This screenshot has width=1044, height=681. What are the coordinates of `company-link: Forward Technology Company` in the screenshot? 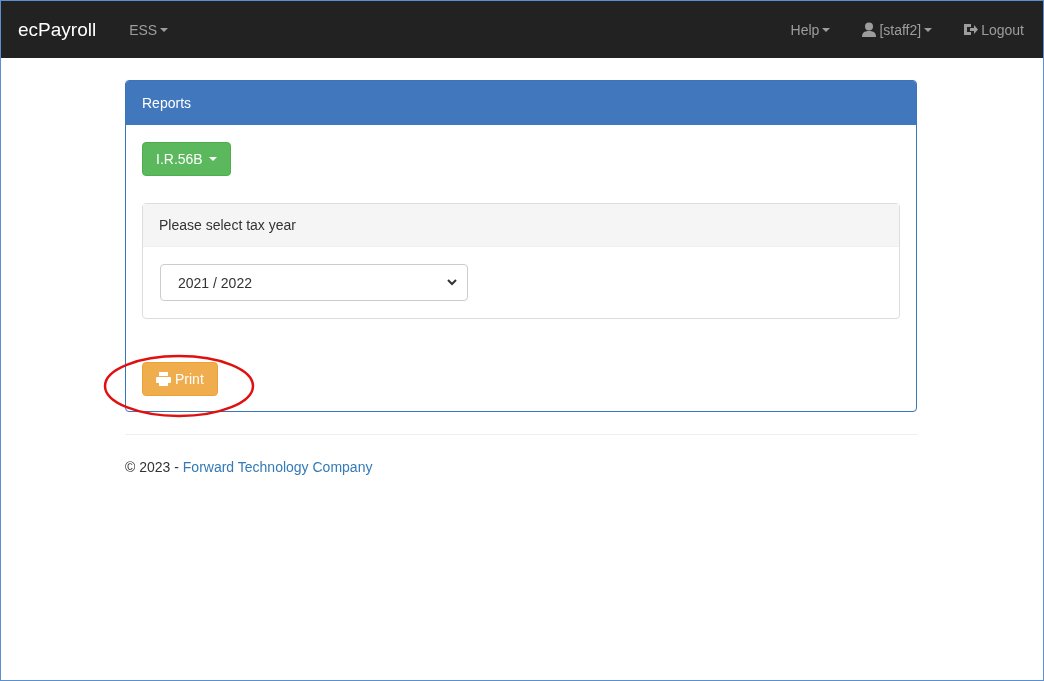 It's located at (277, 467).